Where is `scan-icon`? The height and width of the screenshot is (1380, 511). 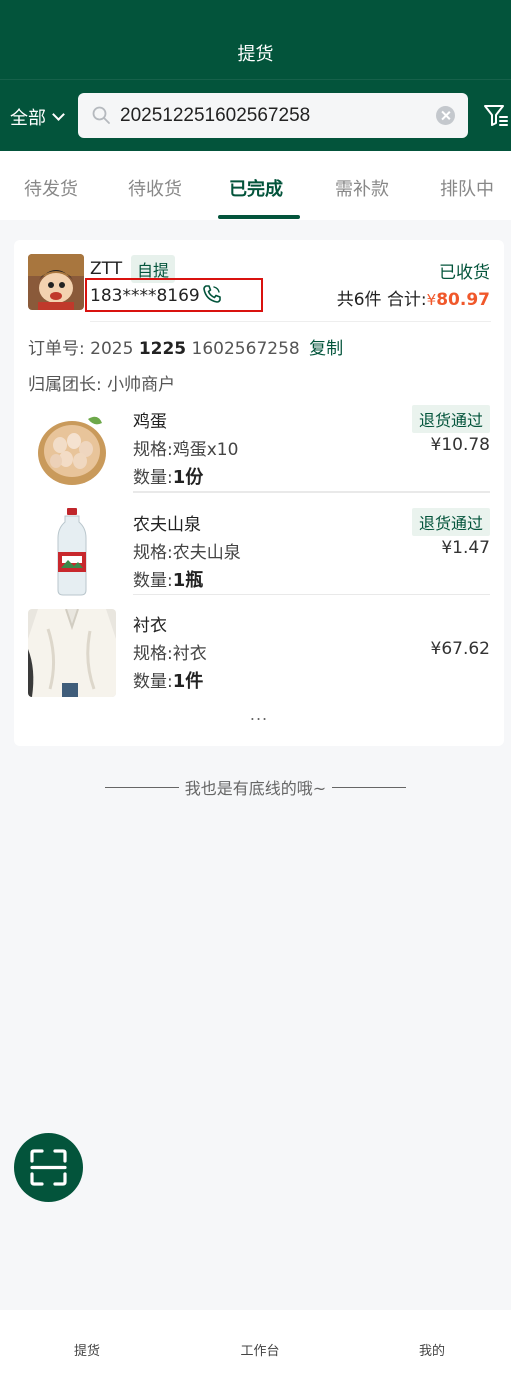
scan-icon is located at coordinates (48, 1167).